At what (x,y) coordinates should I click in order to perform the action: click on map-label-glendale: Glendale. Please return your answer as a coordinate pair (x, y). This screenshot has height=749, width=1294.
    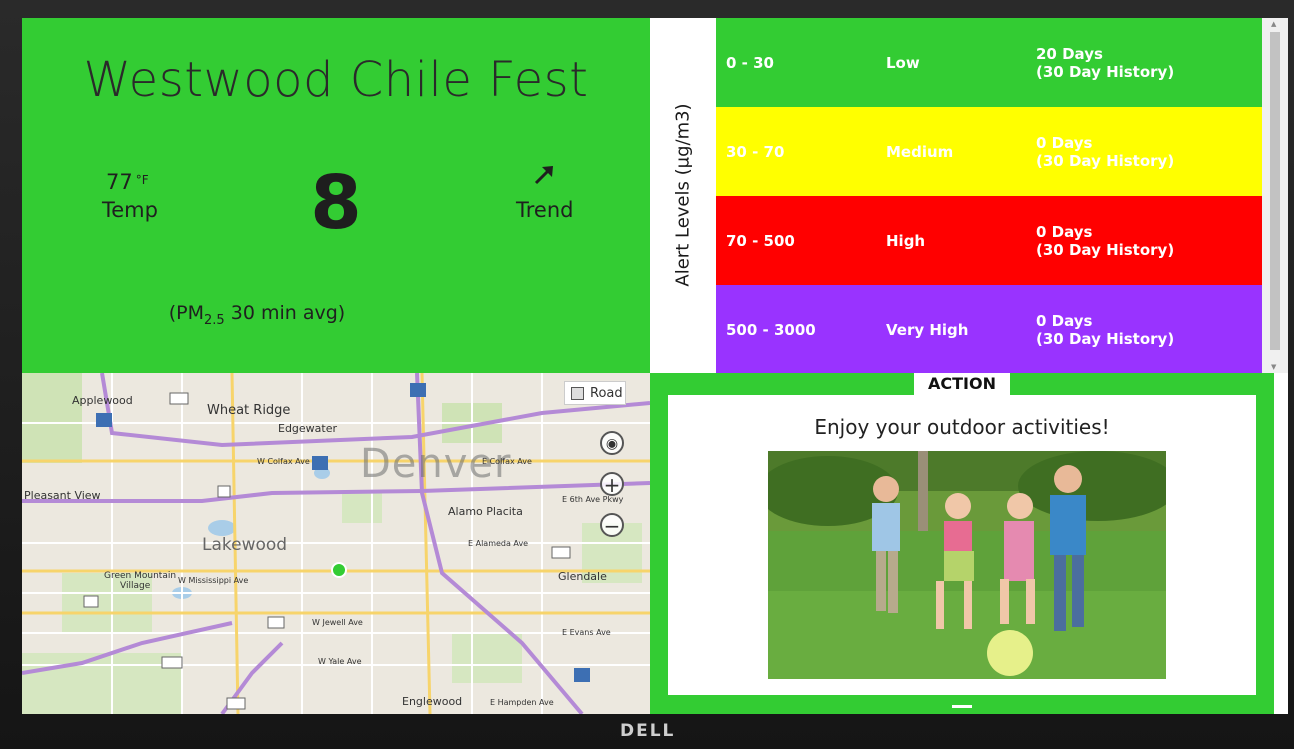
    Looking at the image, I should click on (582, 576).